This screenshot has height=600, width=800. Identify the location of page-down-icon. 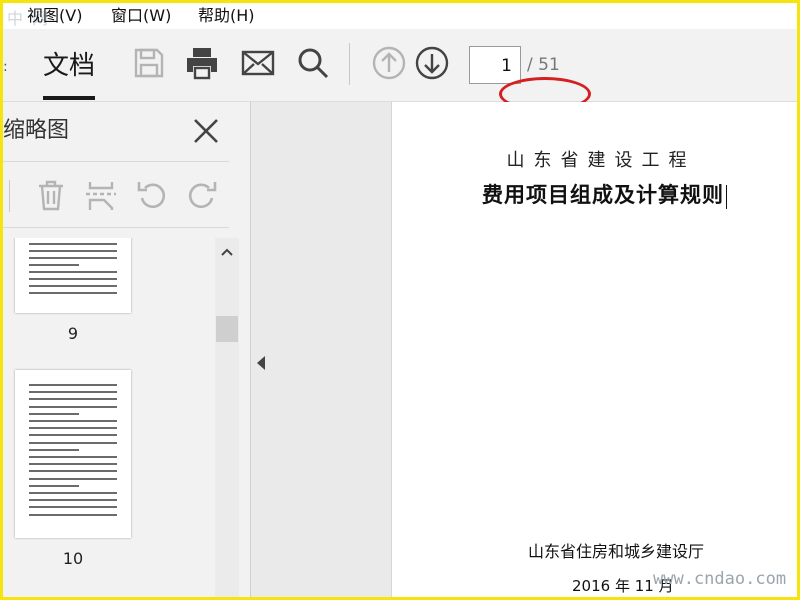
(432, 63).